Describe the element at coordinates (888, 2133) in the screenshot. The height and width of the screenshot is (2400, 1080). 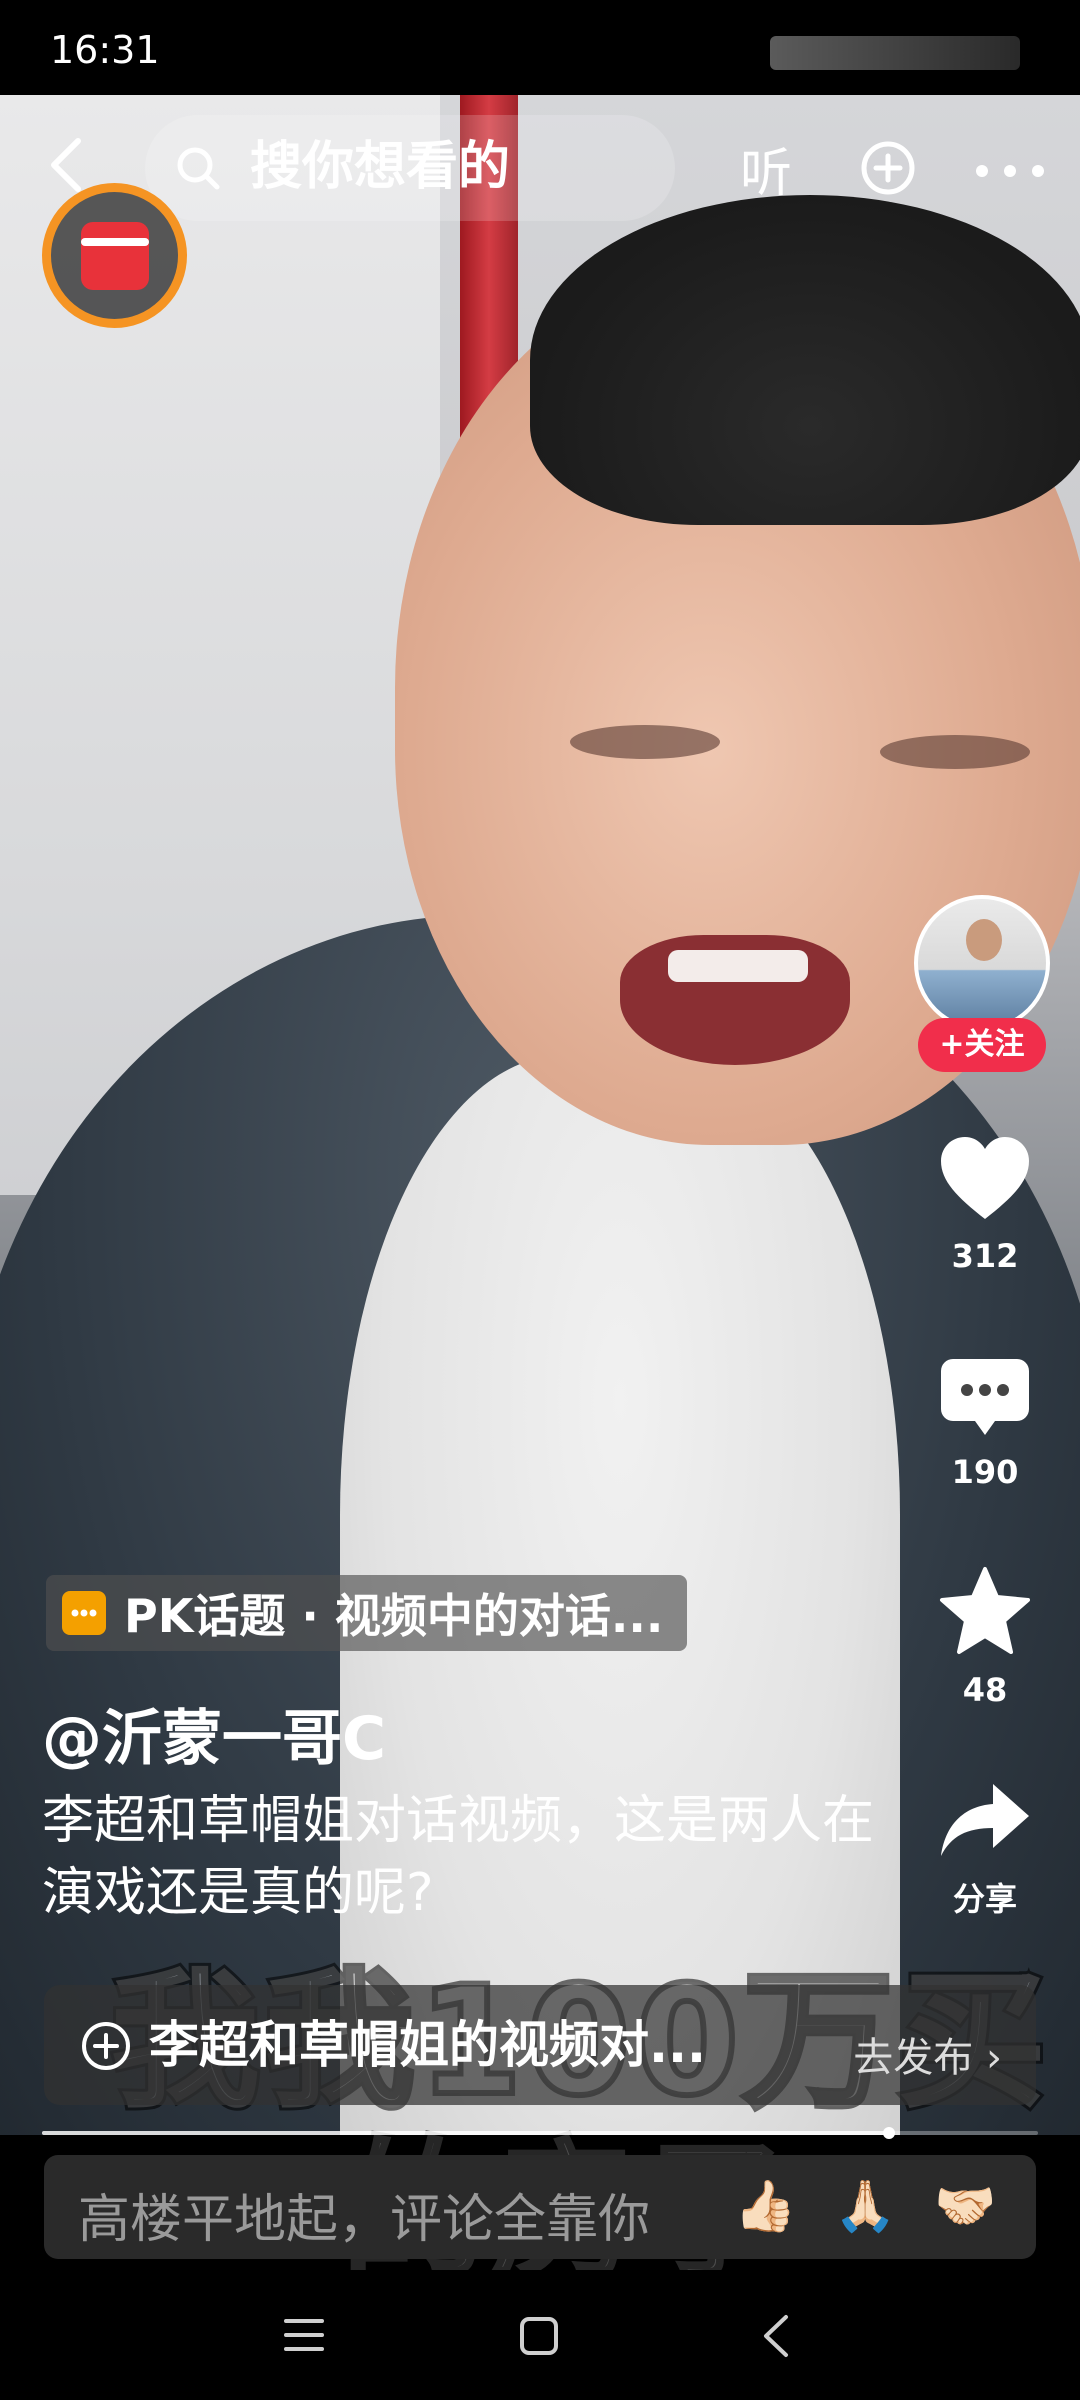
I see `progress-handle` at that location.